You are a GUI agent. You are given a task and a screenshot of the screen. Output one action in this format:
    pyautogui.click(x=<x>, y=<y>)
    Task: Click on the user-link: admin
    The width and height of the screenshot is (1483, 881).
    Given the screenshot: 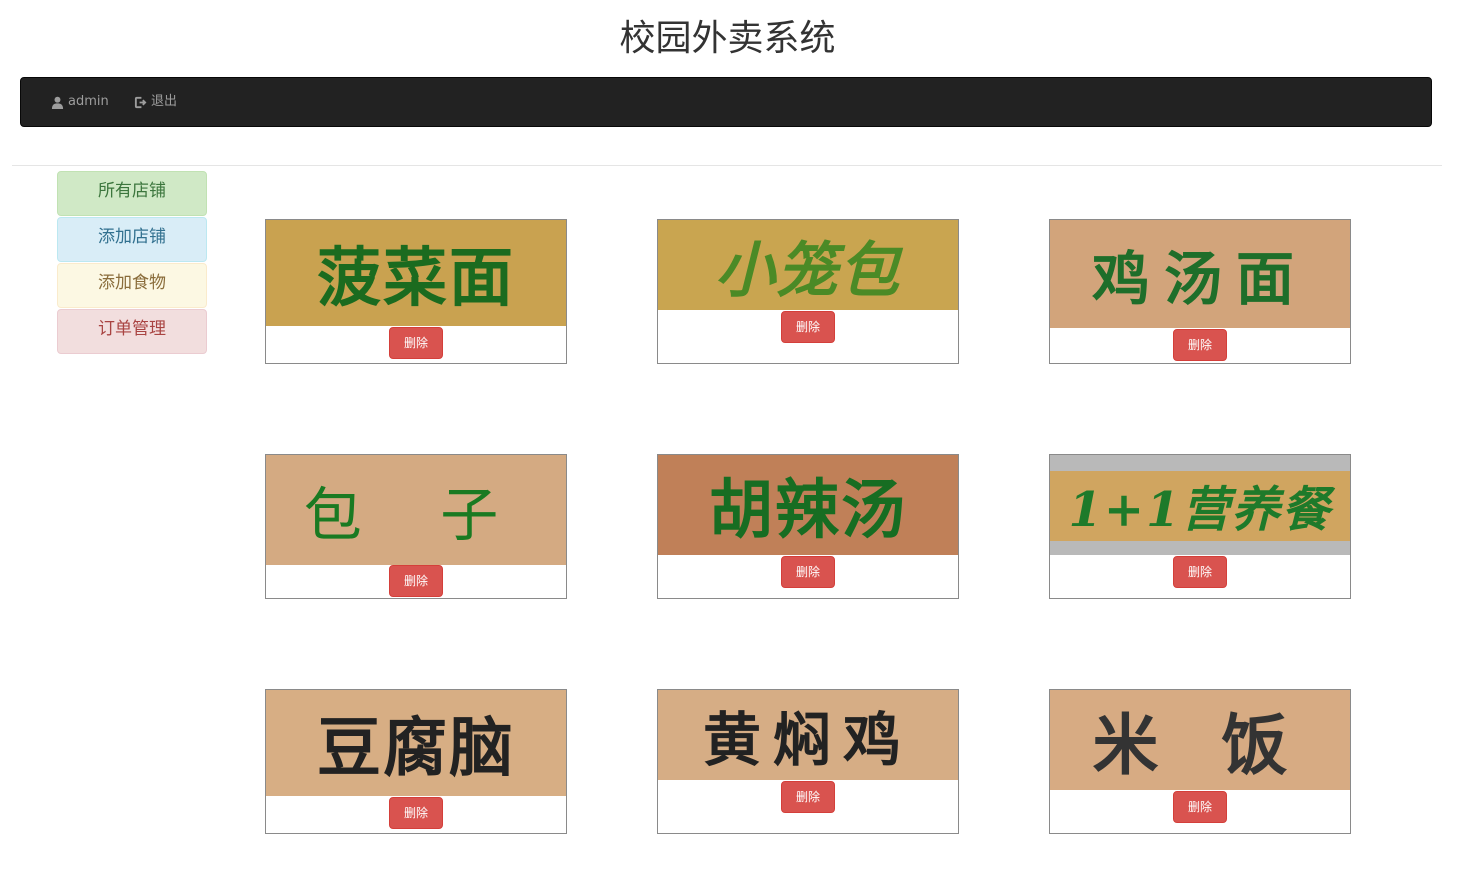 What is the action you would take?
    pyautogui.click(x=80, y=102)
    